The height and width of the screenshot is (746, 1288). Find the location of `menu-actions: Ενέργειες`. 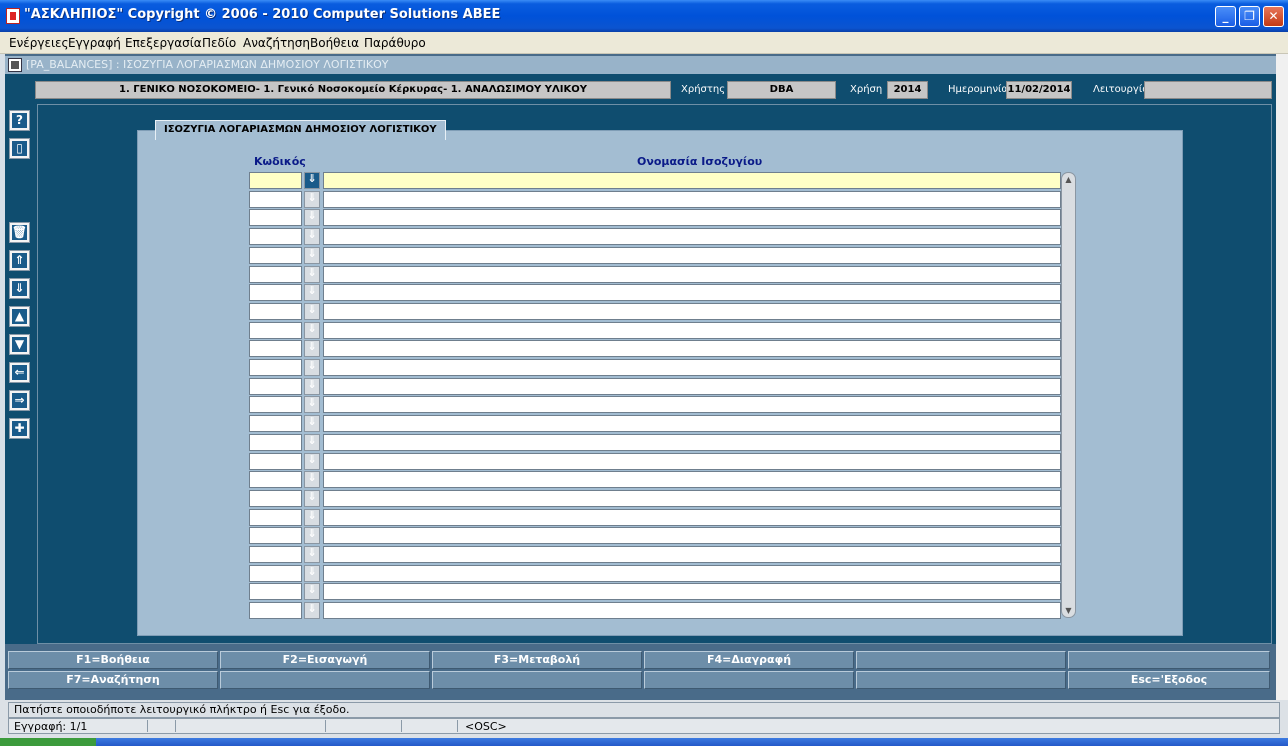

menu-actions: Ενέργειες is located at coordinates (39, 43).